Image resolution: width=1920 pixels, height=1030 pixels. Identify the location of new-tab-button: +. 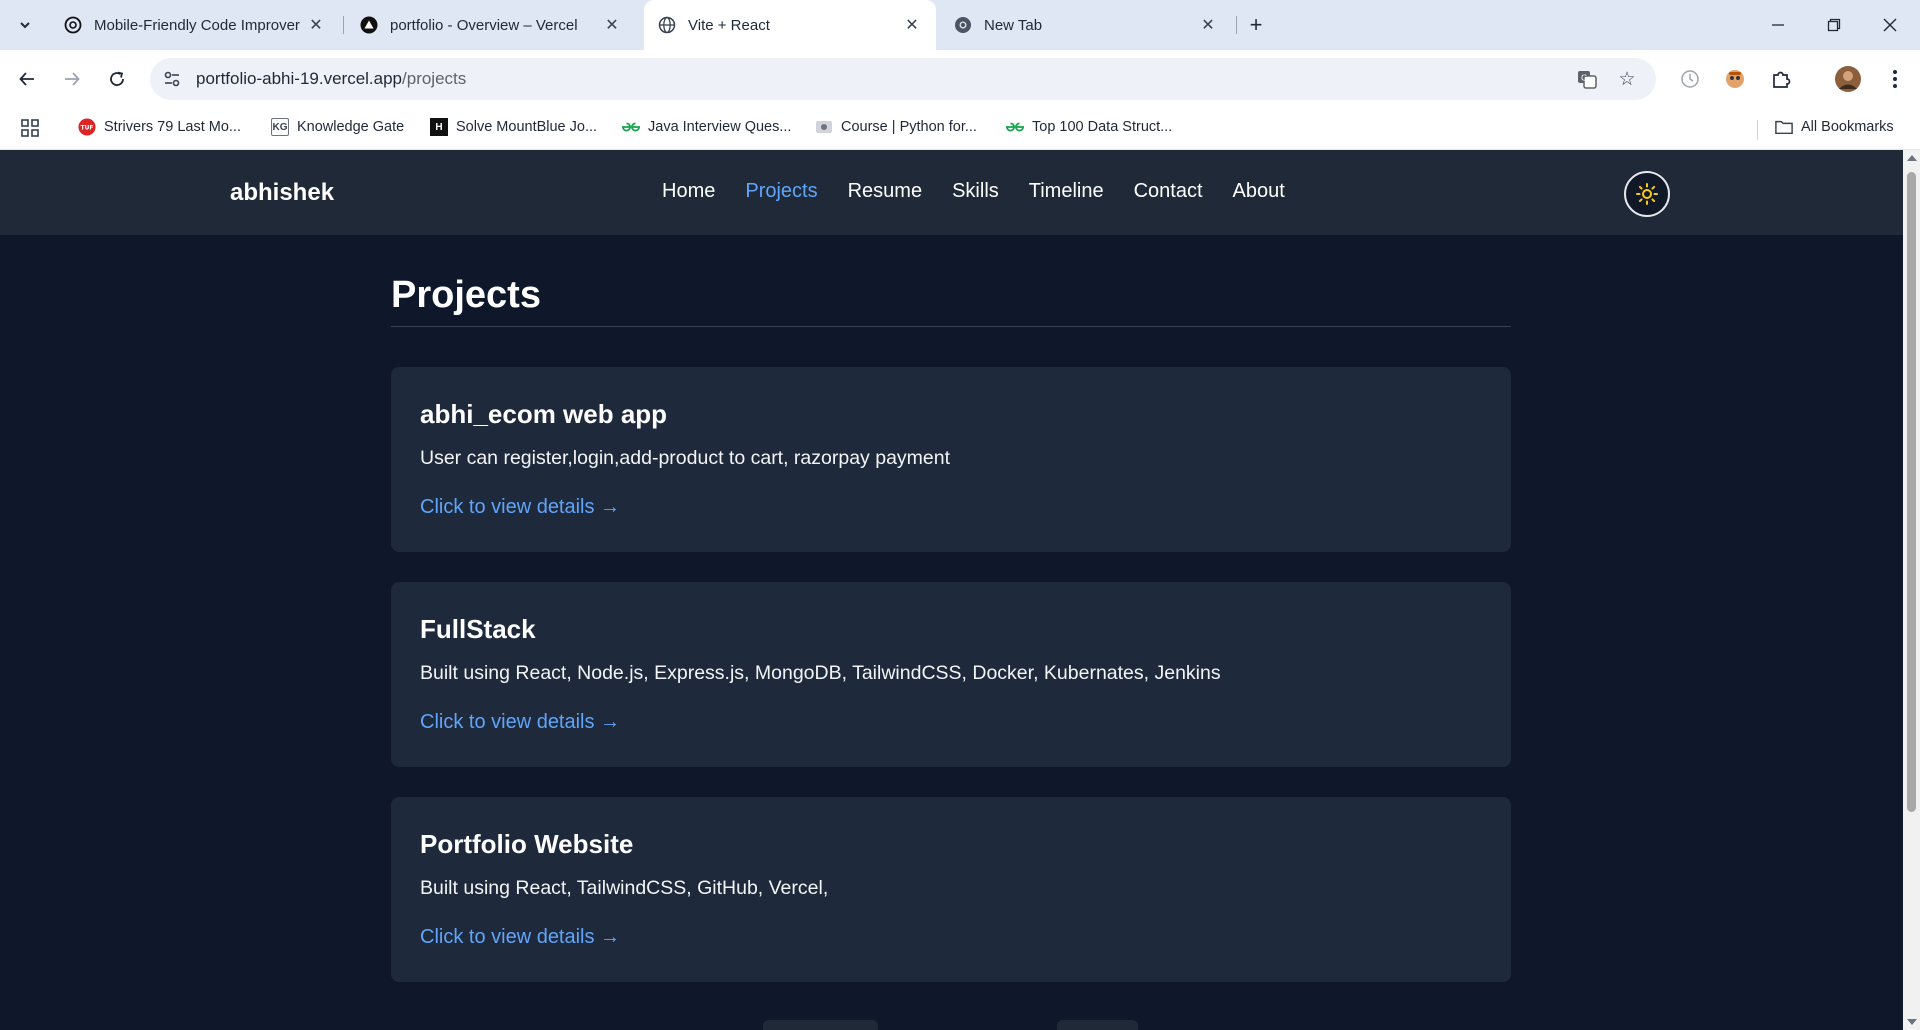
(1256, 25).